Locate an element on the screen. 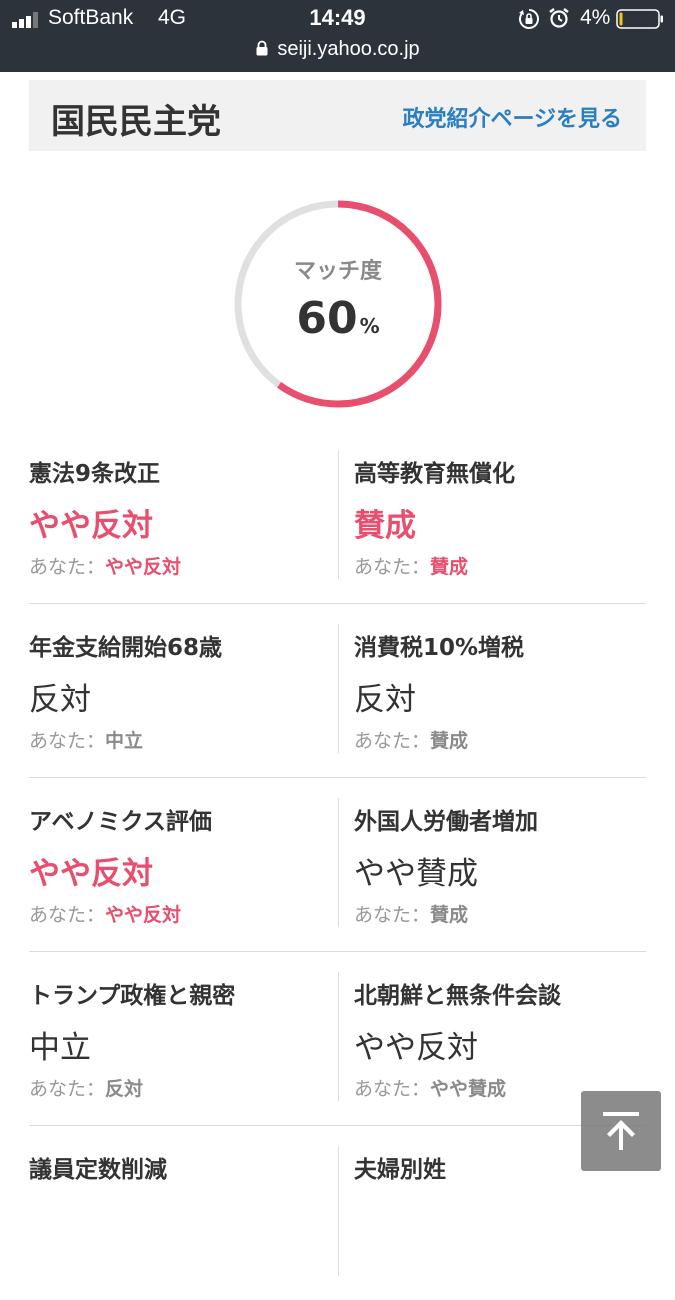  issue-row: トランプ政権と親密 中立 あなた：反対 北朝鮮と無条件会談 やや反対 あなた：やや賛成 is located at coordinates (337, 1039).